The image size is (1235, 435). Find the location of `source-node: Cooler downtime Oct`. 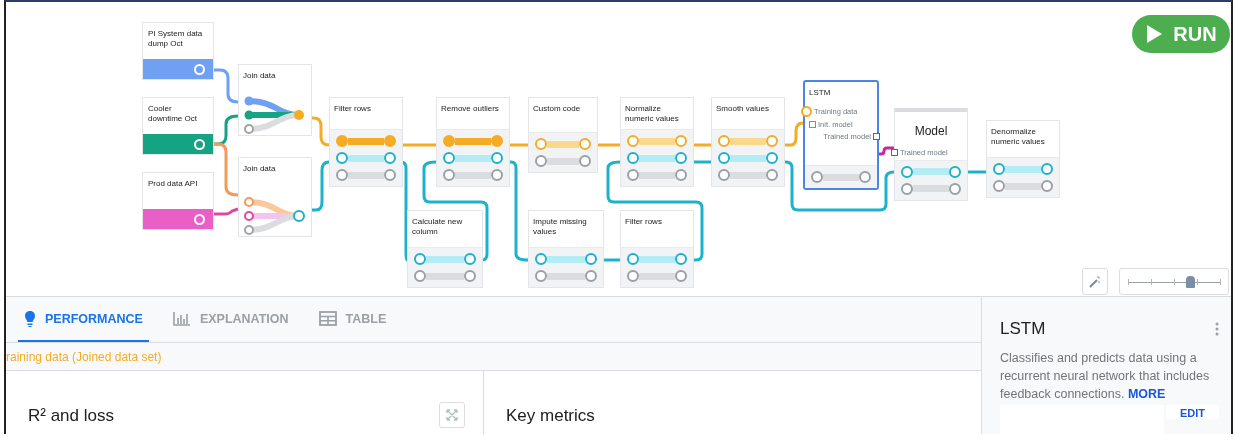

source-node: Cooler downtime Oct is located at coordinates (178, 126).